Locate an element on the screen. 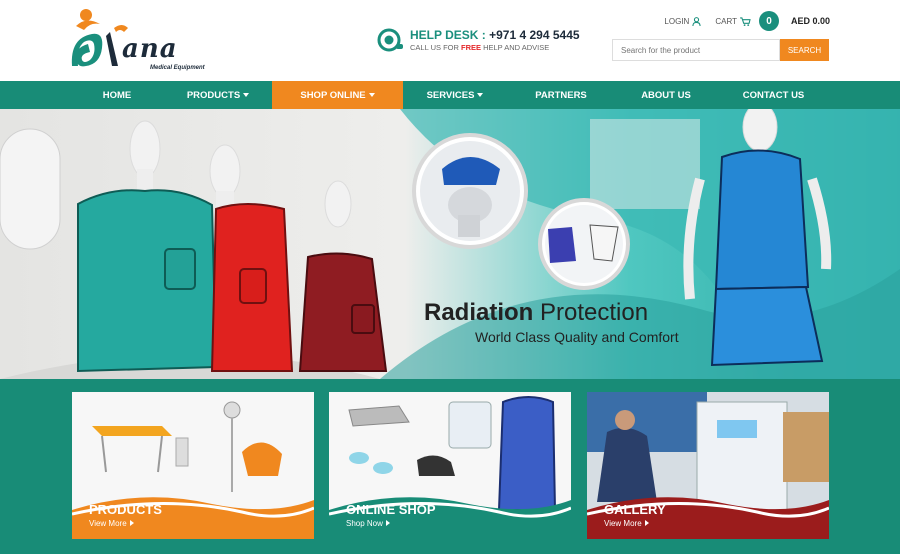 The width and height of the screenshot is (900, 554). helpdesk-free: FREE is located at coordinates (470, 47).